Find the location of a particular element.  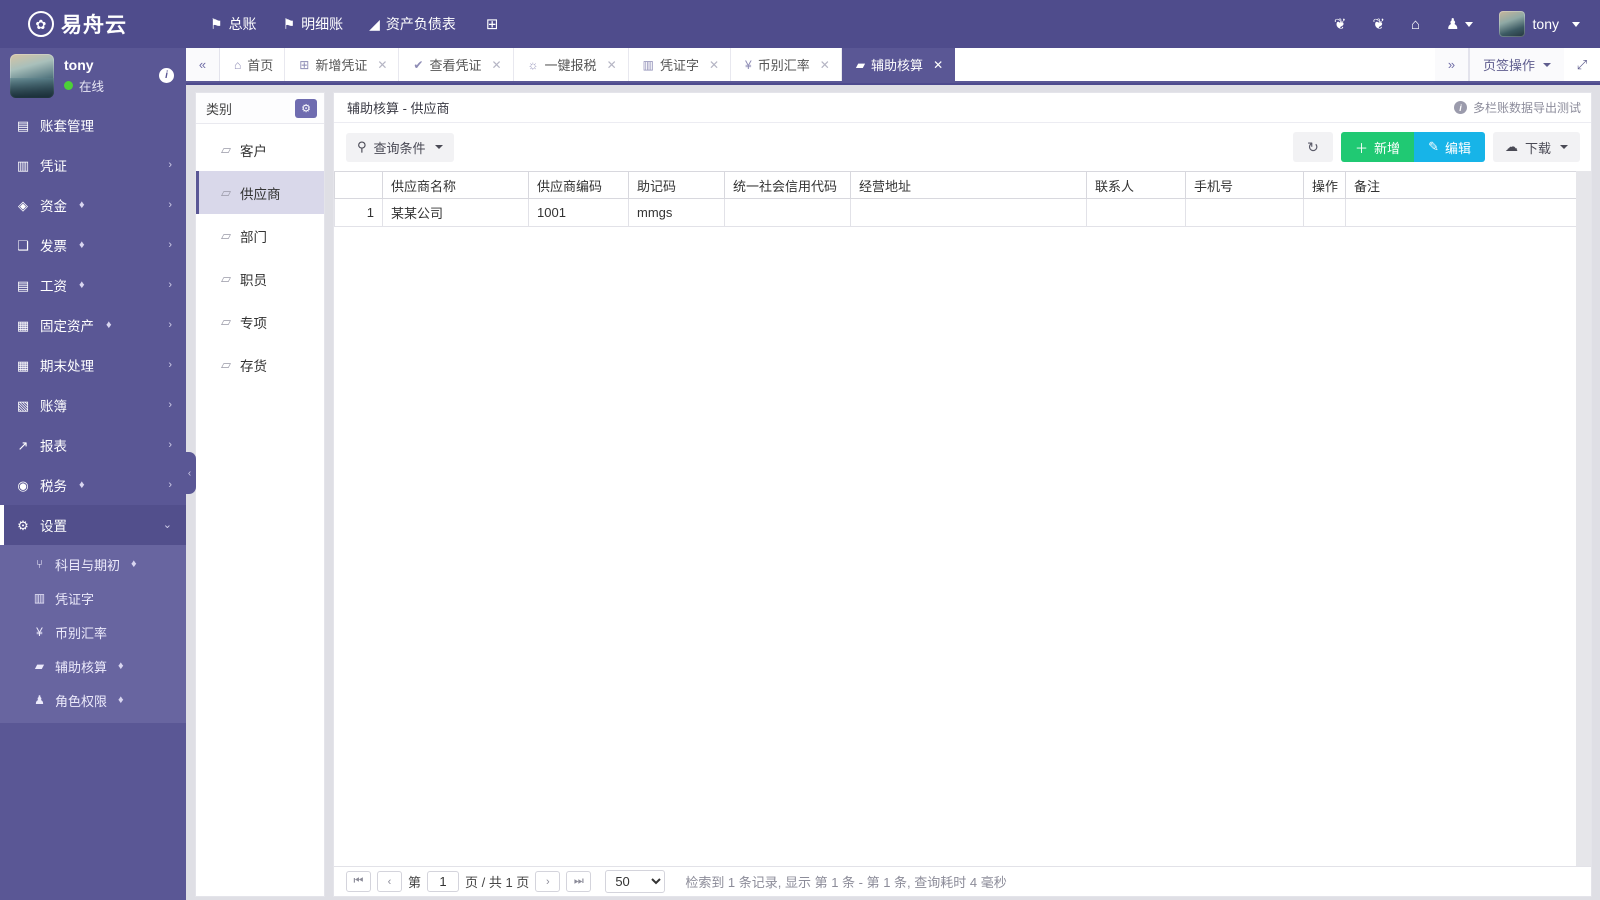

sidebar-item-reports: ↗ 报表 › is located at coordinates (93, 445).